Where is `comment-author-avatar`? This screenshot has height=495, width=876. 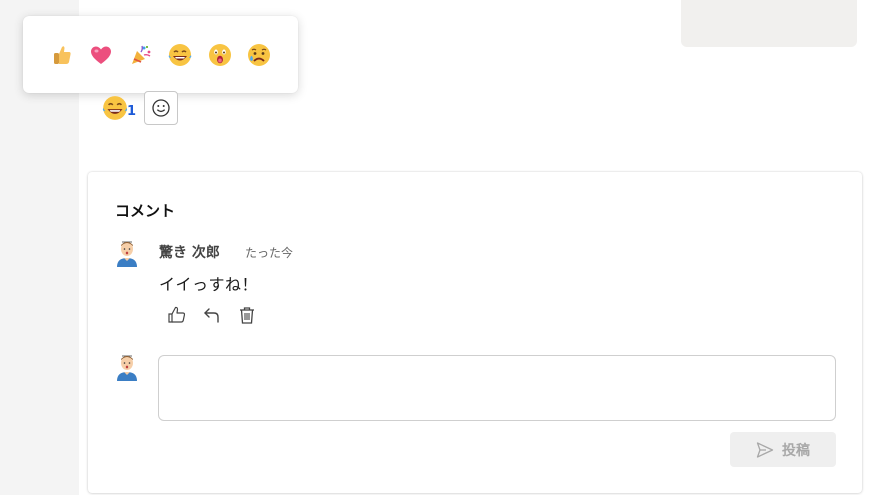 comment-author-avatar is located at coordinates (127, 253).